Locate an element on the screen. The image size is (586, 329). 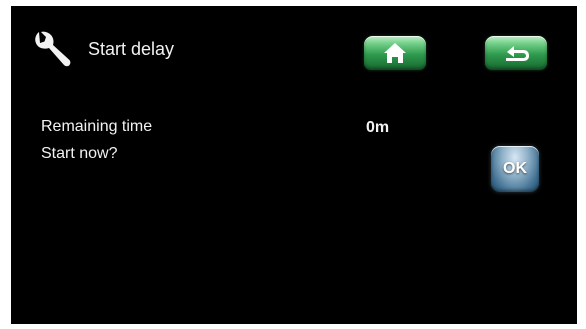
ok-button: OK is located at coordinates (515, 169).